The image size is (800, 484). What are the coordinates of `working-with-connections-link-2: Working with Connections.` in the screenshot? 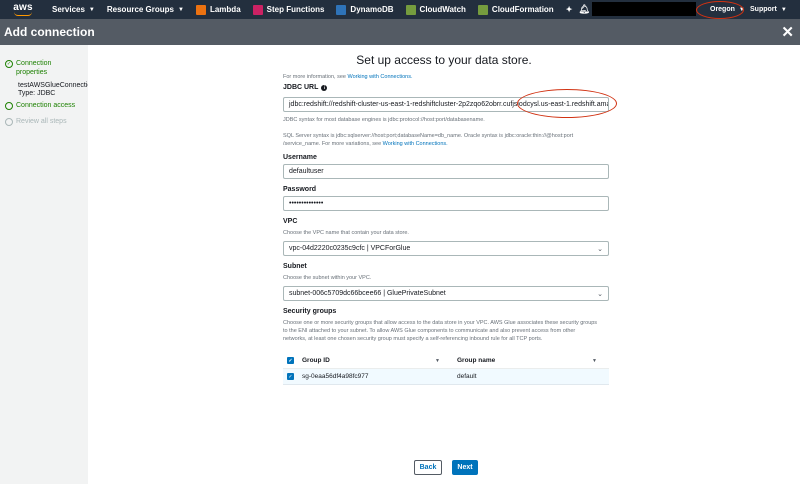 It's located at (415, 144).